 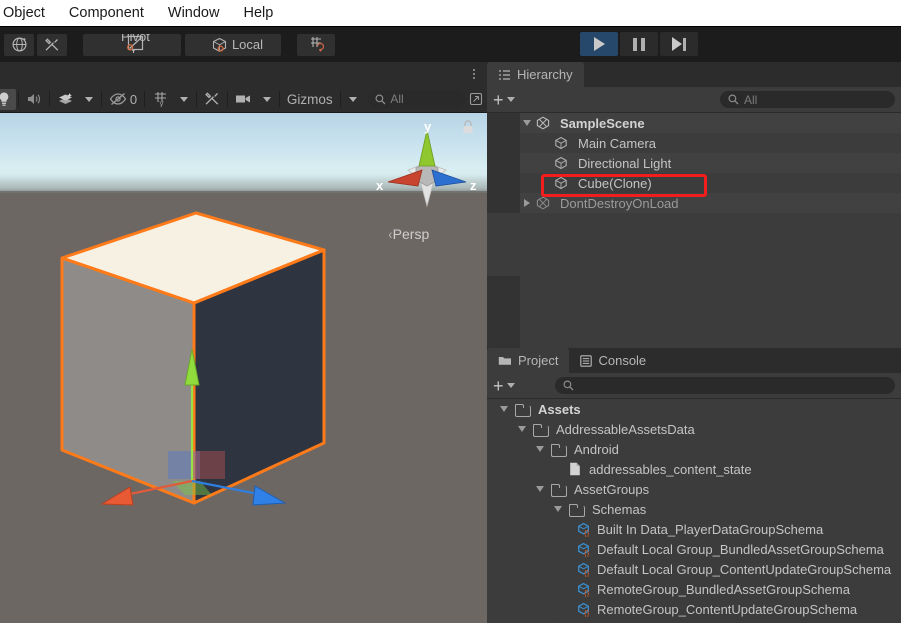 I want to click on scene-search-placeholder: All, so click(x=397, y=99).